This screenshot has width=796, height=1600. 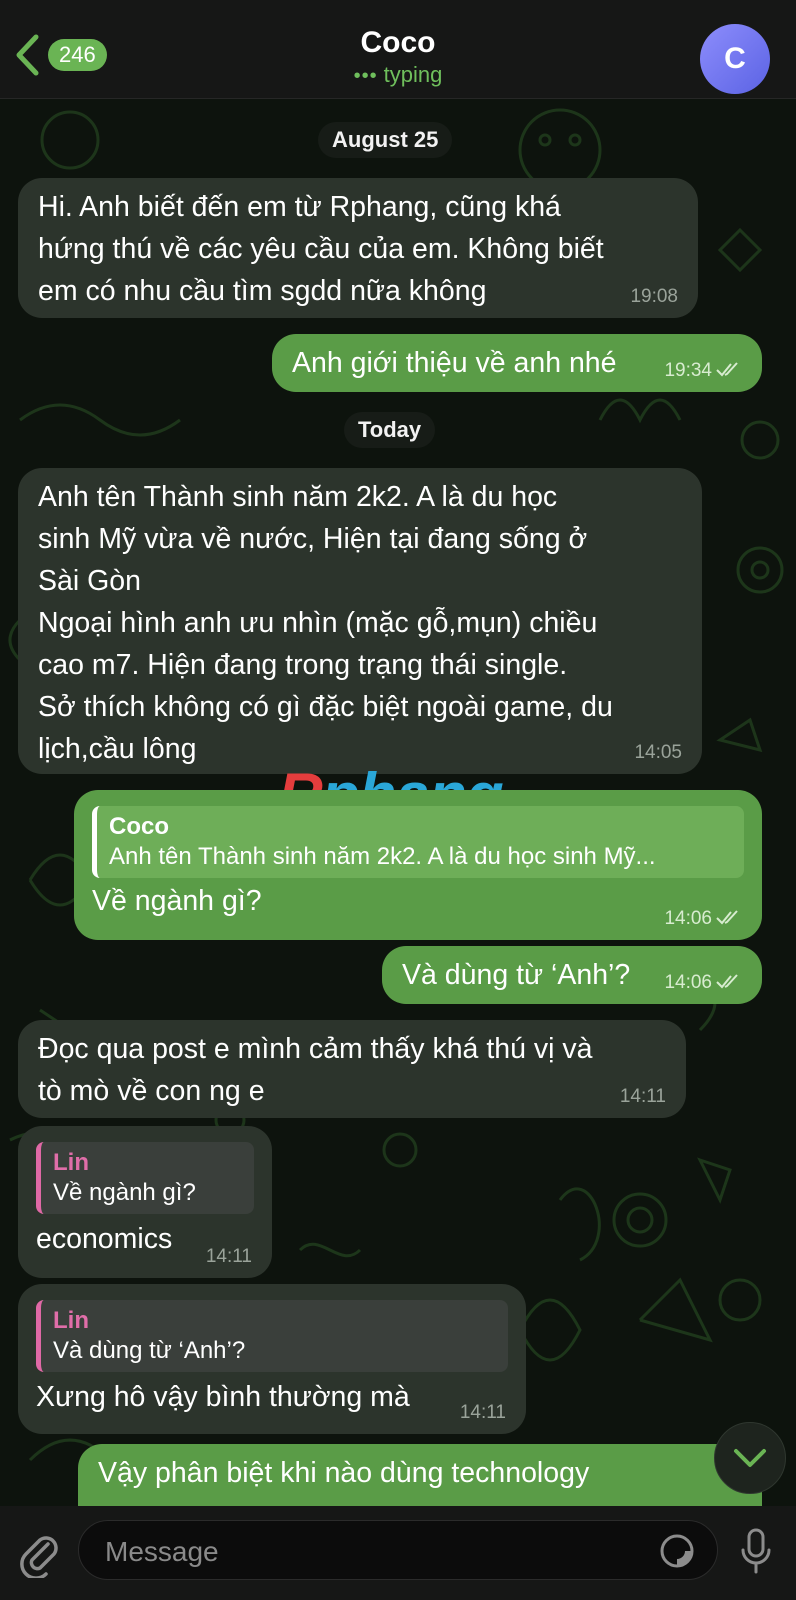 I want to click on message-bubble-incoming: Lin Về ngành gì? economics 14:11, so click(x=145, y=1202).